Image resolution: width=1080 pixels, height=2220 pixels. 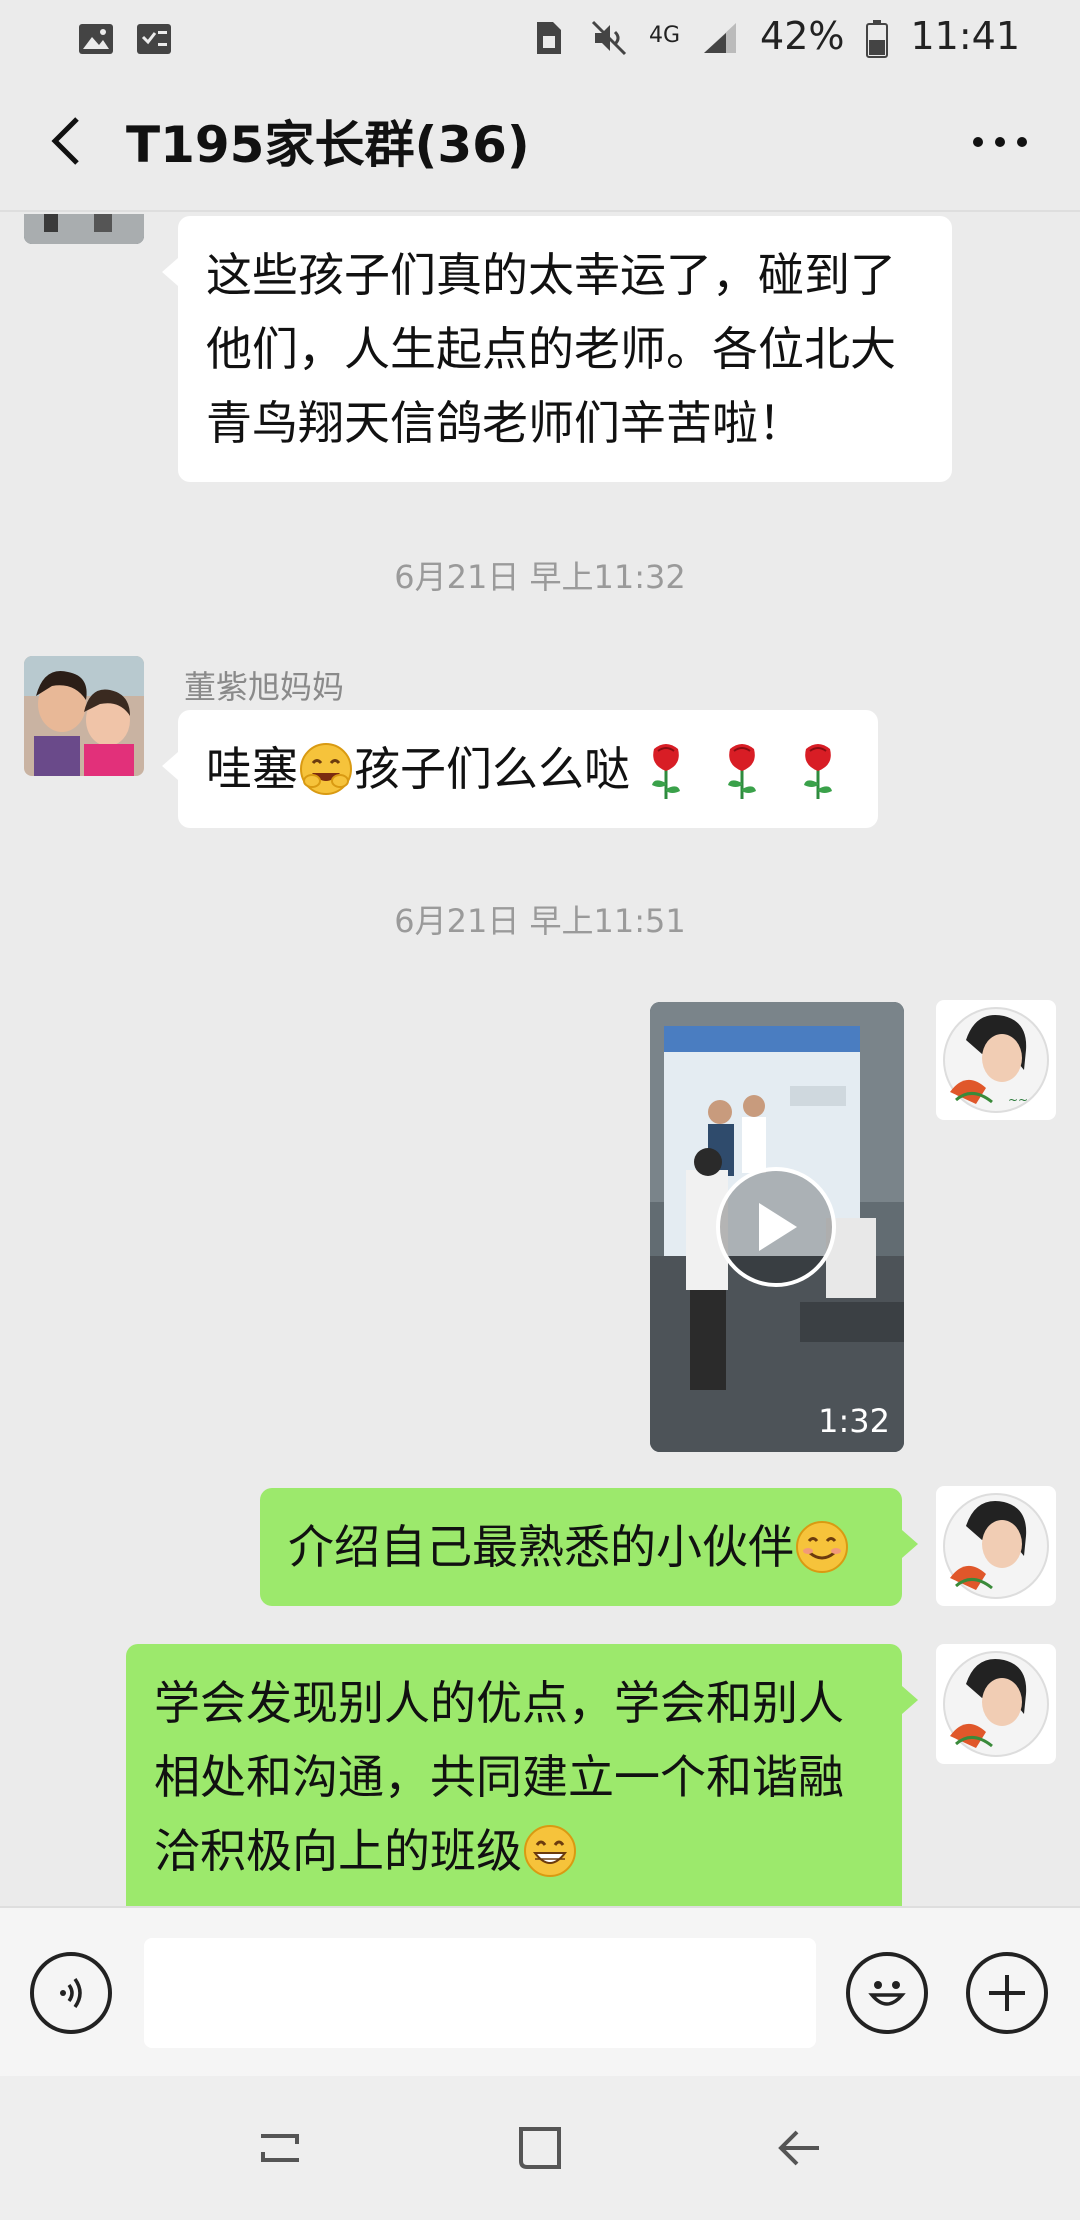 I want to click on message-bubble: 学会发现别人的优点，学会和别人 相处和沟通，共同建立一个和谐融 洽积极向上的班级, so click(x=522, y=1775).